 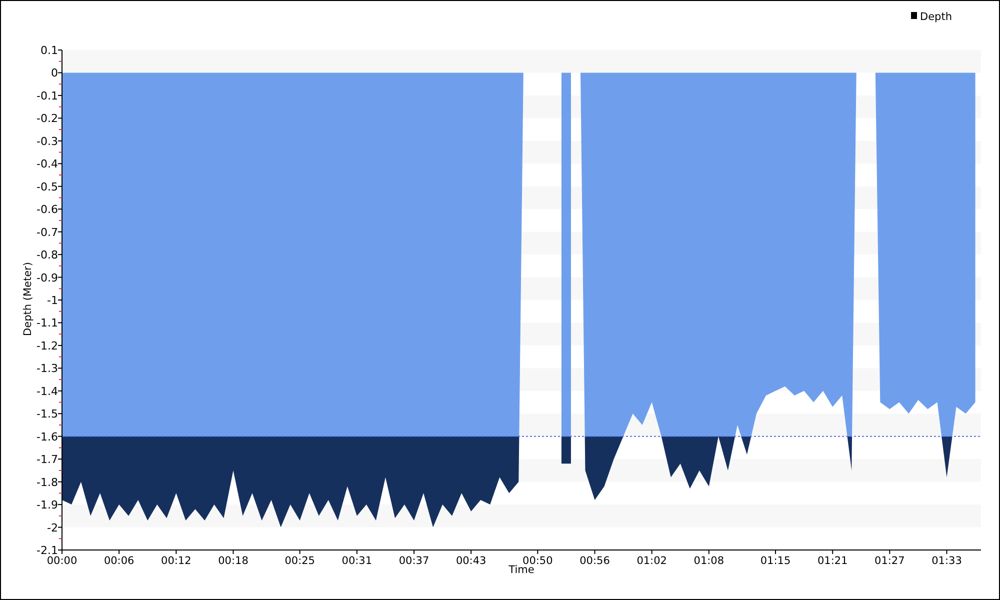 I want to click on y-axis-title: Depth (Meter), so click(x=28, y=299).